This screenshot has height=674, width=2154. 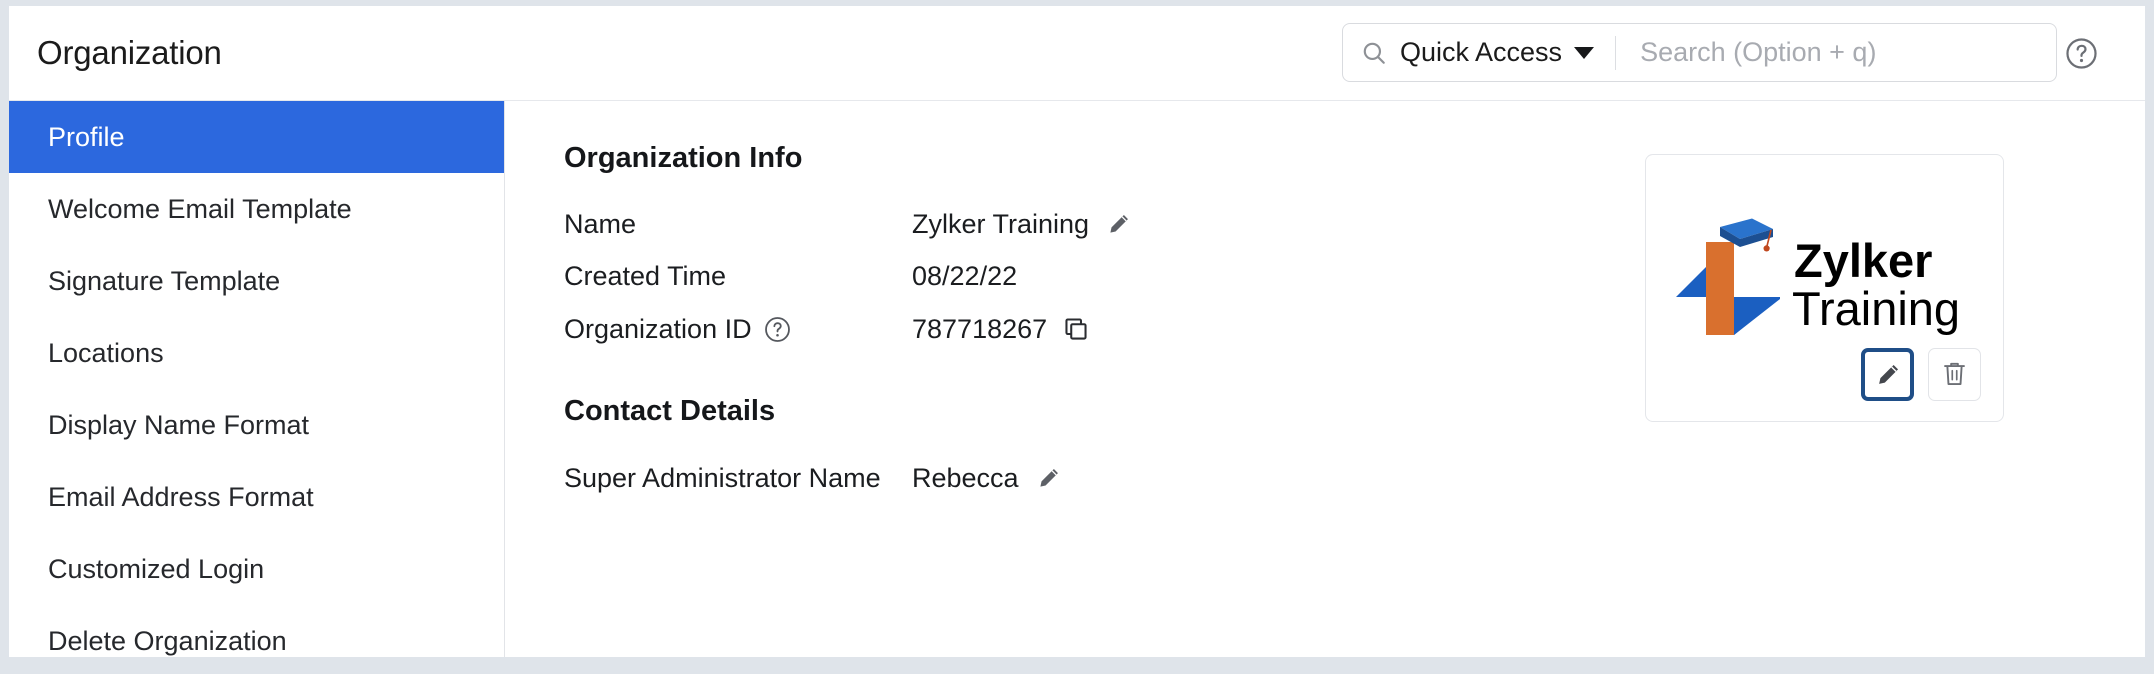 I want to click on sidebar-item-label: Profile, so click(x=86, y=136).